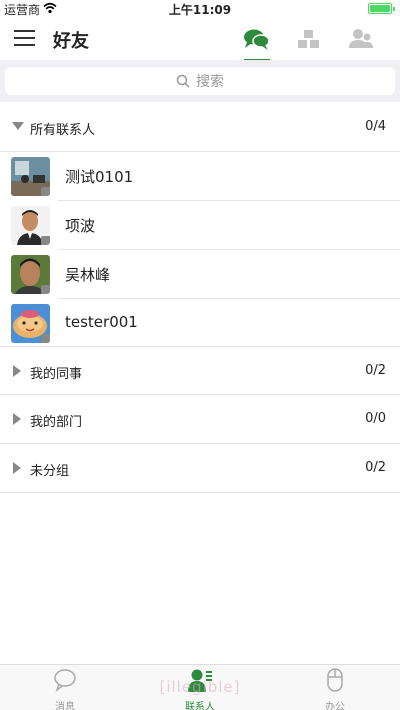 This screenshot has height=710, width=400. I want to click on tab-office: 办公, so click(335, 688).